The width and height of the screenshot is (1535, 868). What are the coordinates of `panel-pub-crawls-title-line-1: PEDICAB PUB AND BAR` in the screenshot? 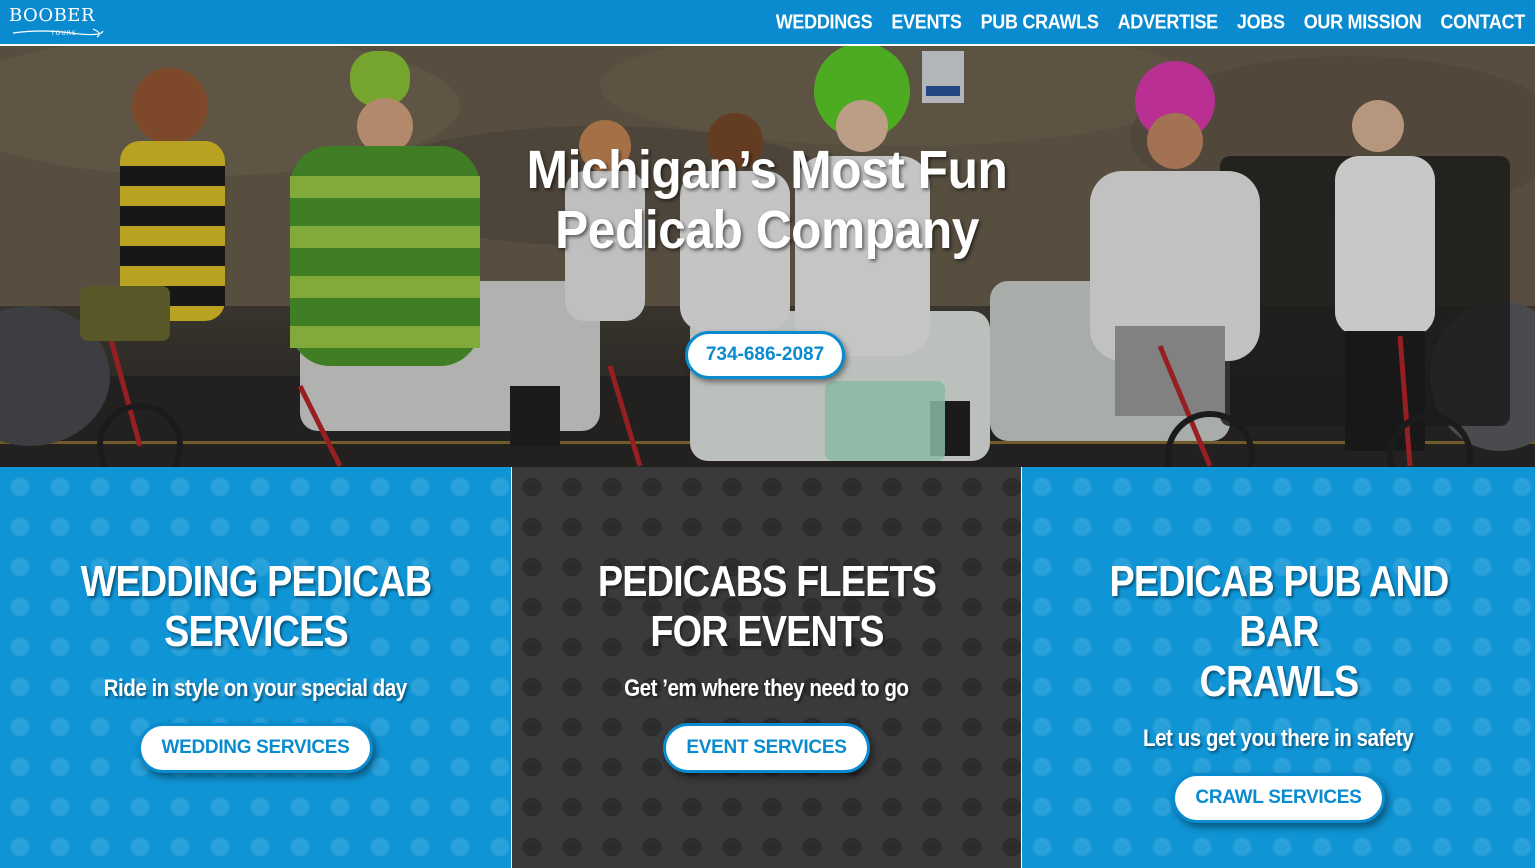 It's located at (1279, 606).